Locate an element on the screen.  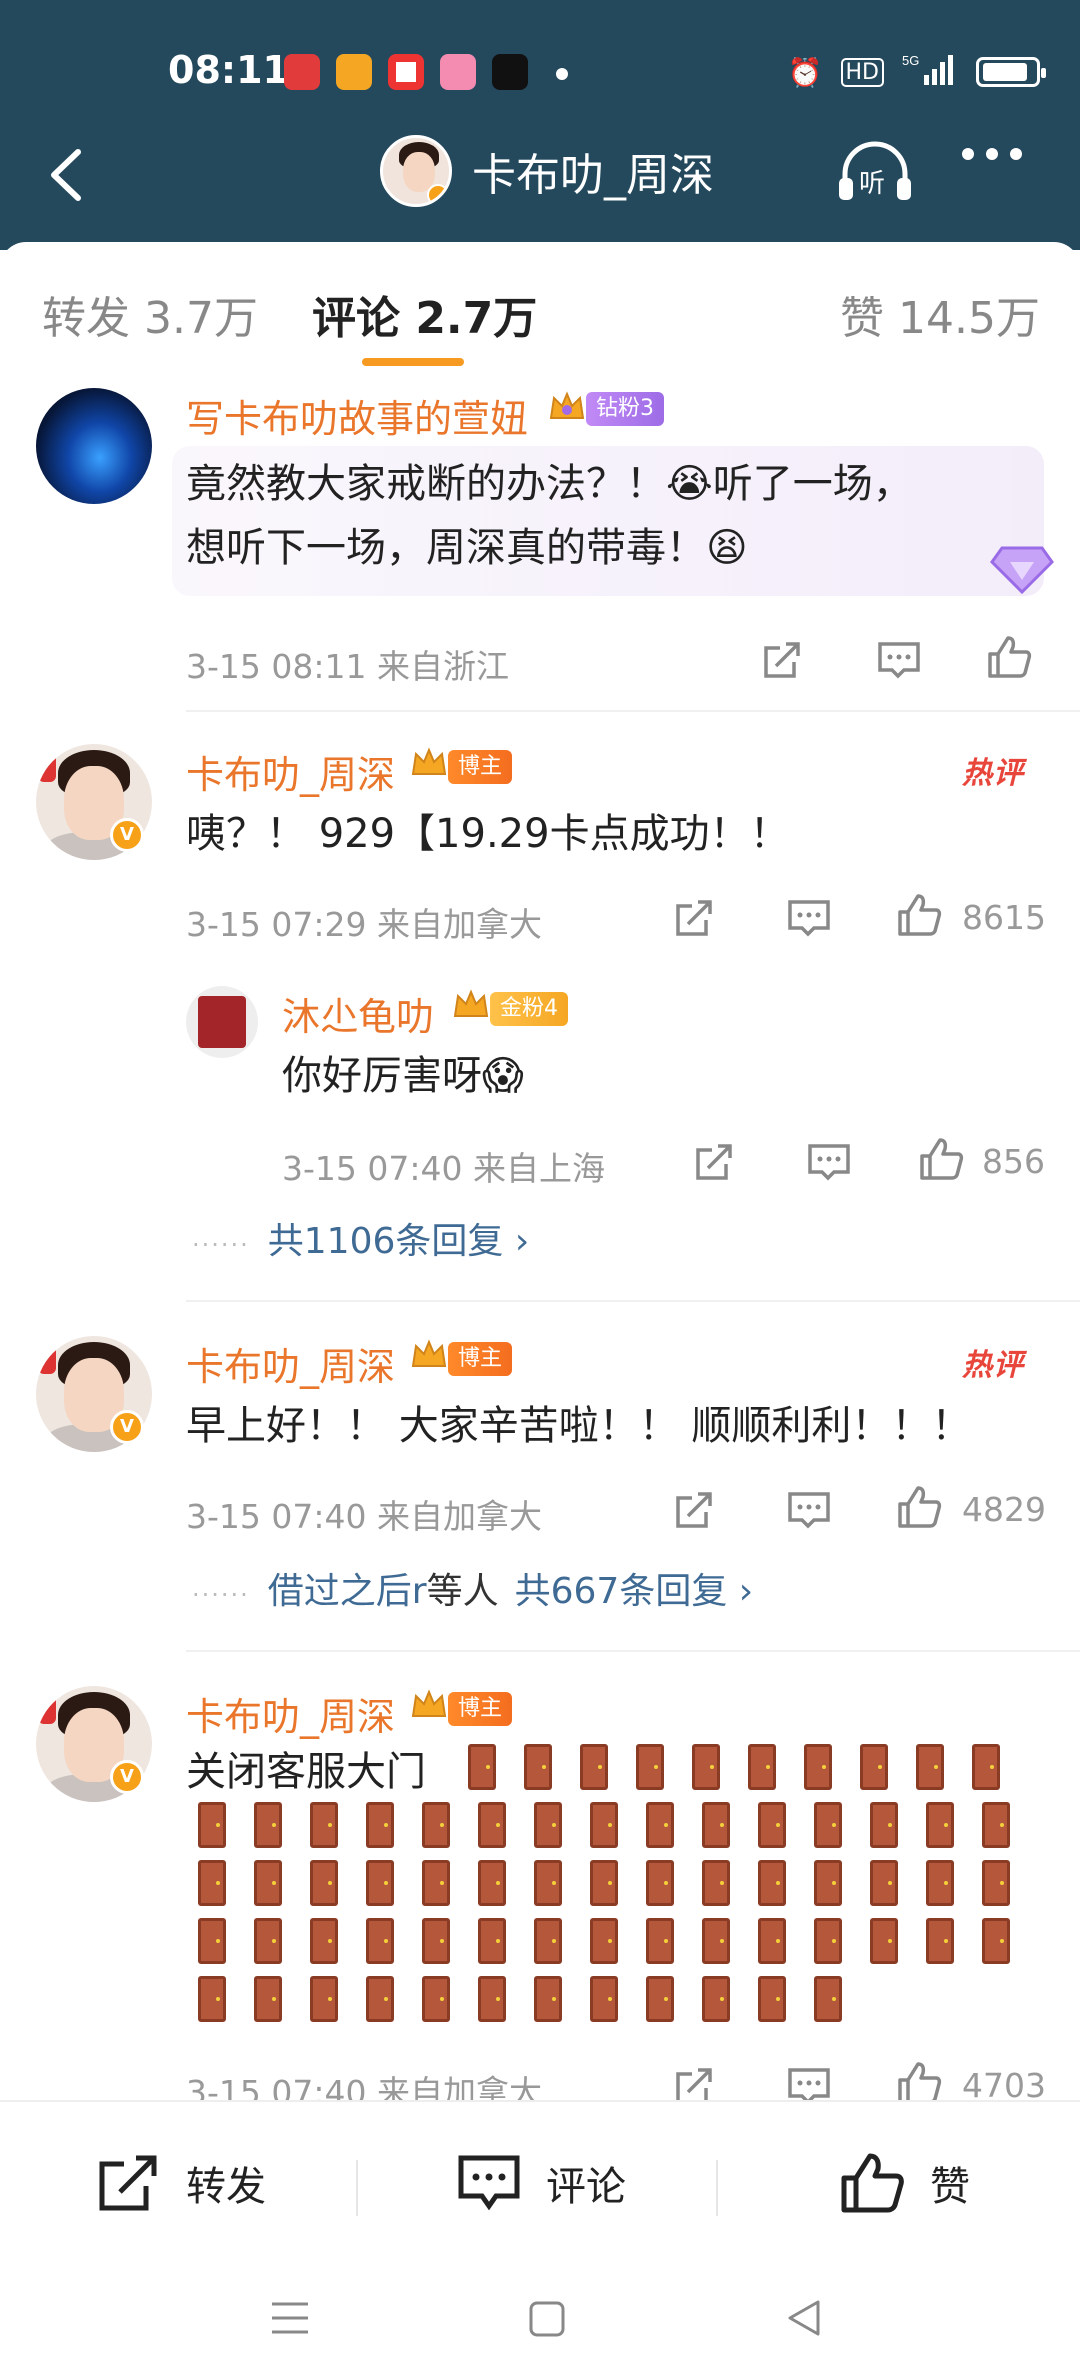
repost-button: 转发 is located at coordinates (181, 2183).